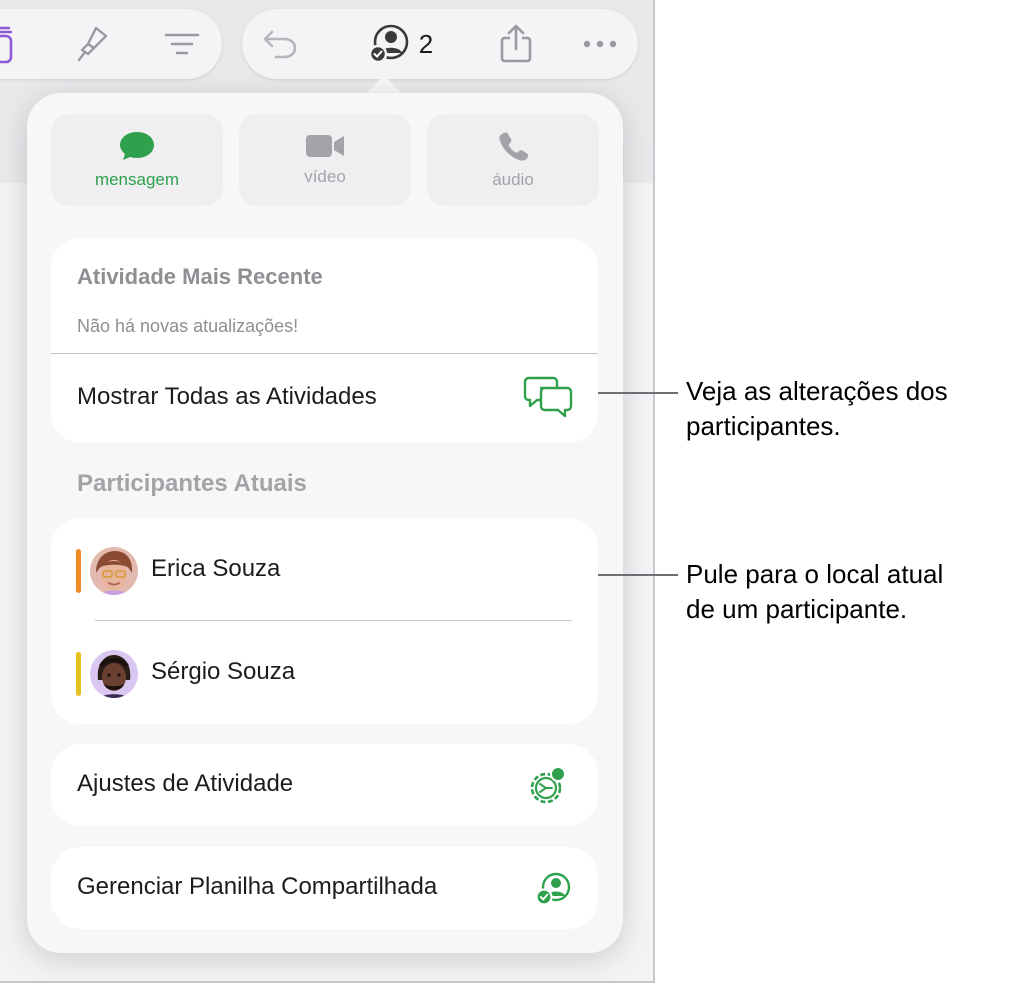 This screenshot has height=984, width=1035. Describe the element at coordinates (797, 609) in the screenshot. I see `callout-participant-line2: de um participante.` at that location.